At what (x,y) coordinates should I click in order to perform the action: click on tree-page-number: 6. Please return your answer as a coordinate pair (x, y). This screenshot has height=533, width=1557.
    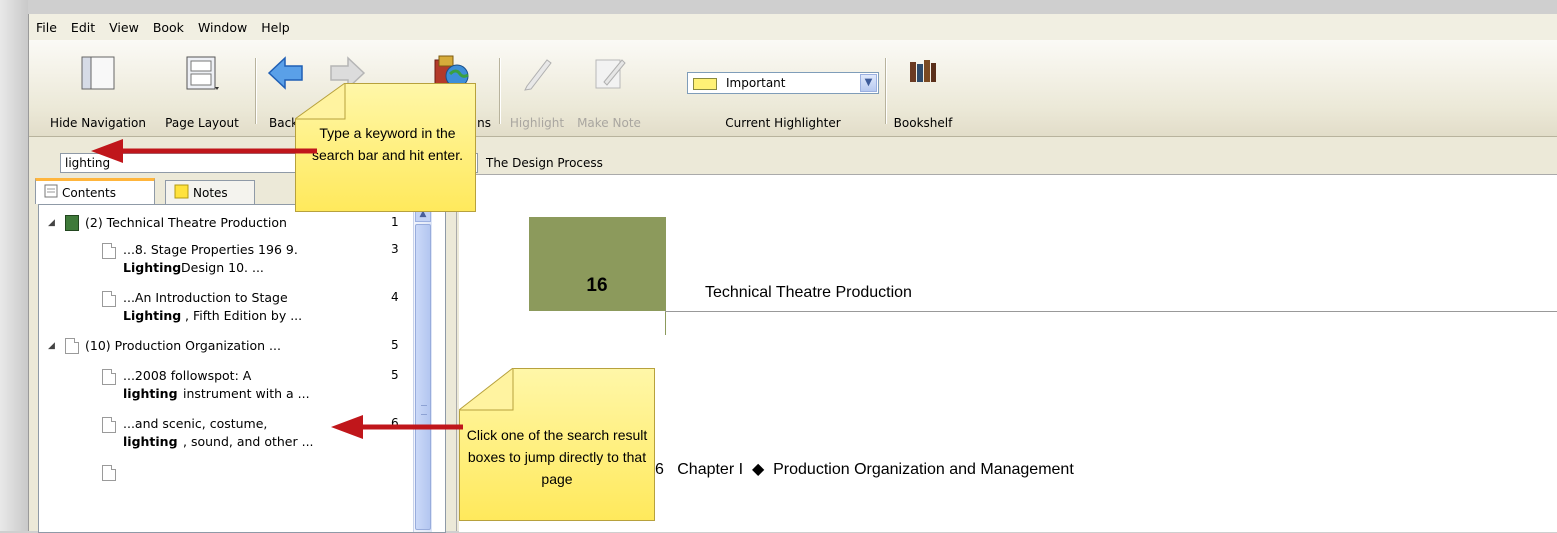
    Looking at the image, I should click on (395, 423).